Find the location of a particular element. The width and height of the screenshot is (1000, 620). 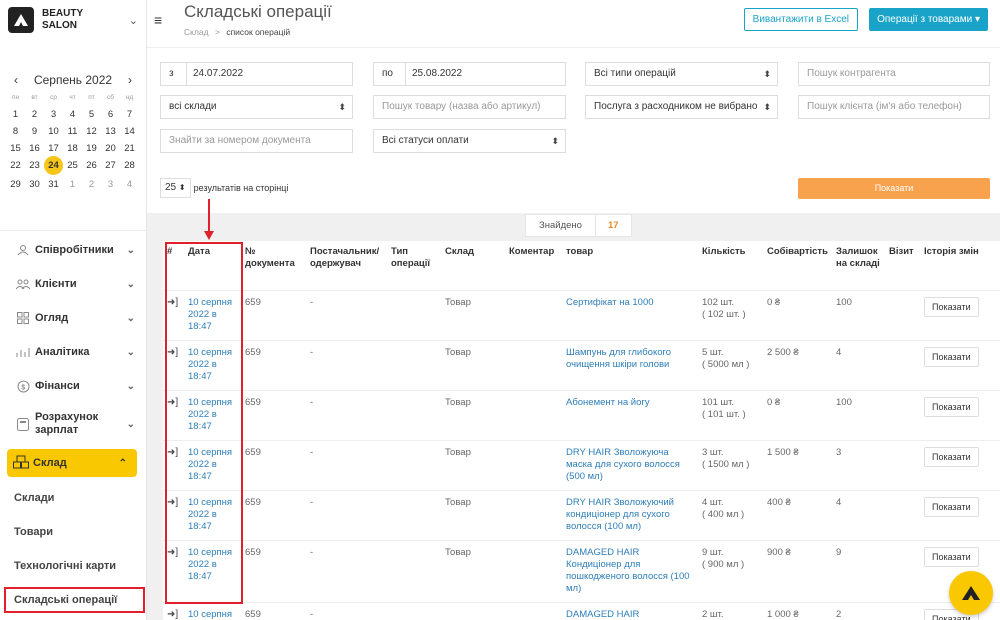

calendar-day: 16 is located at coordinates (34, 148).